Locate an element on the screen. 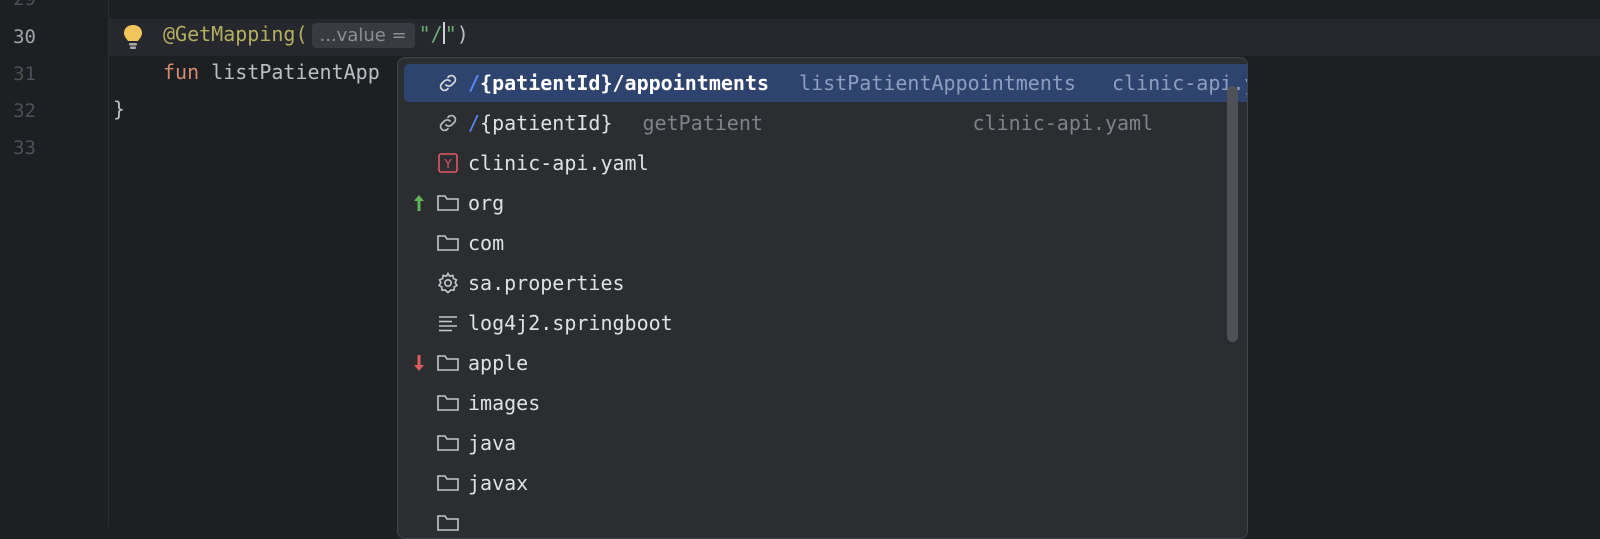  completion-item: Y clinic-api.yaml is located at coordinates (825, 163).